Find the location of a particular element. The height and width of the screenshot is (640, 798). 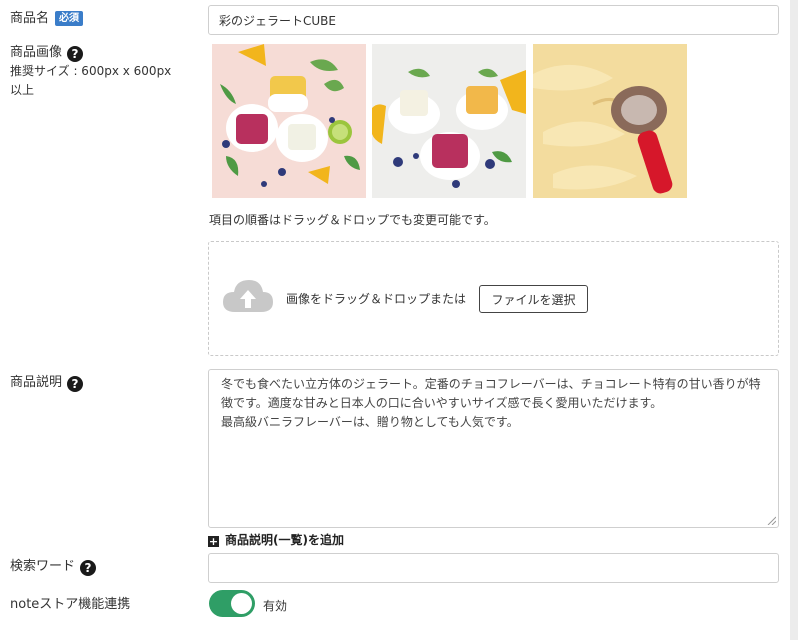

product-description-label-text: 商品説明 is located at coordinates (36, 382).